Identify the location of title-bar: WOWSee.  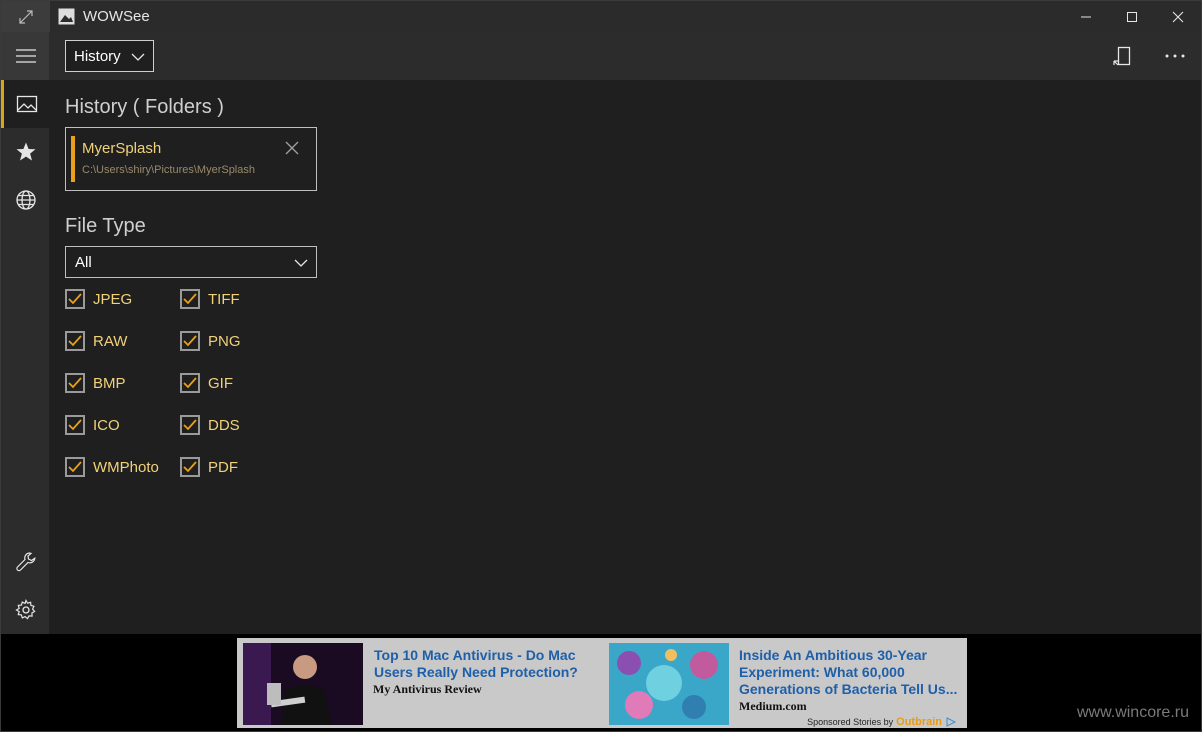
(601, 16).